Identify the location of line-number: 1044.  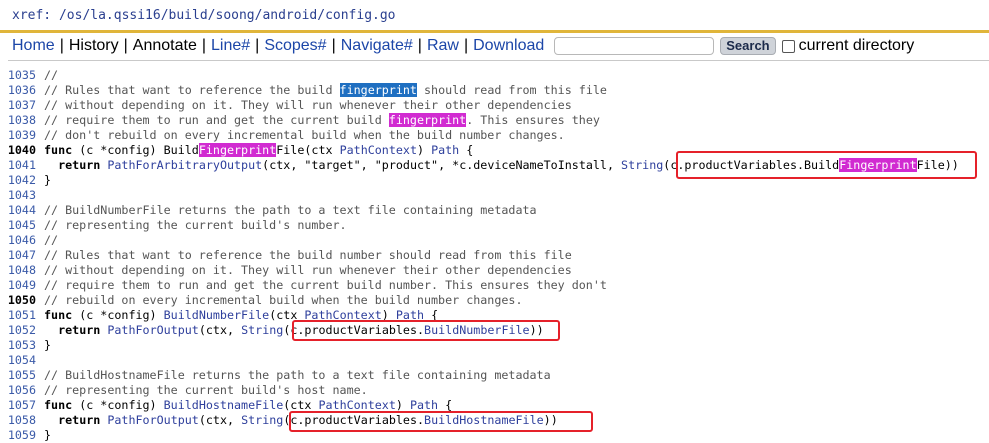
(22, 210).